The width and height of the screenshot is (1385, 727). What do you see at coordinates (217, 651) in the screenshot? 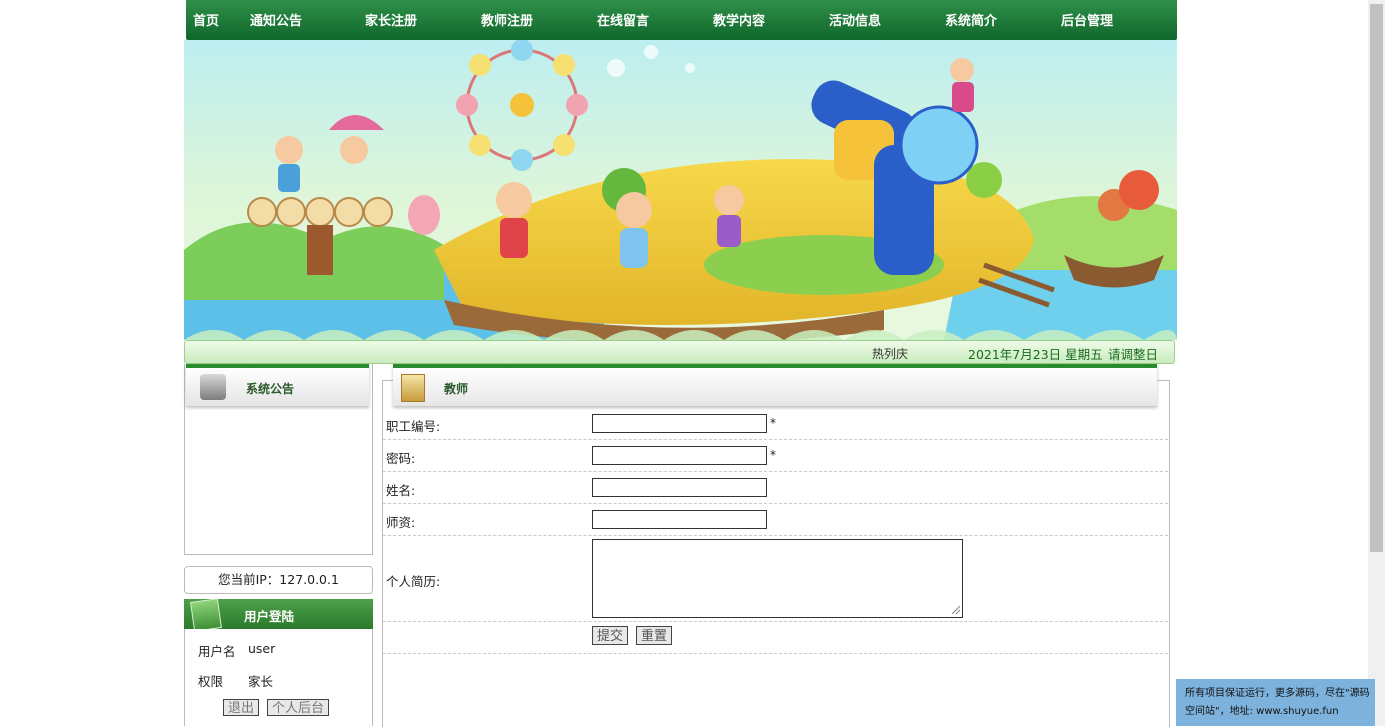
I see `username-label: 用户名` at bounding box center [217, 651].